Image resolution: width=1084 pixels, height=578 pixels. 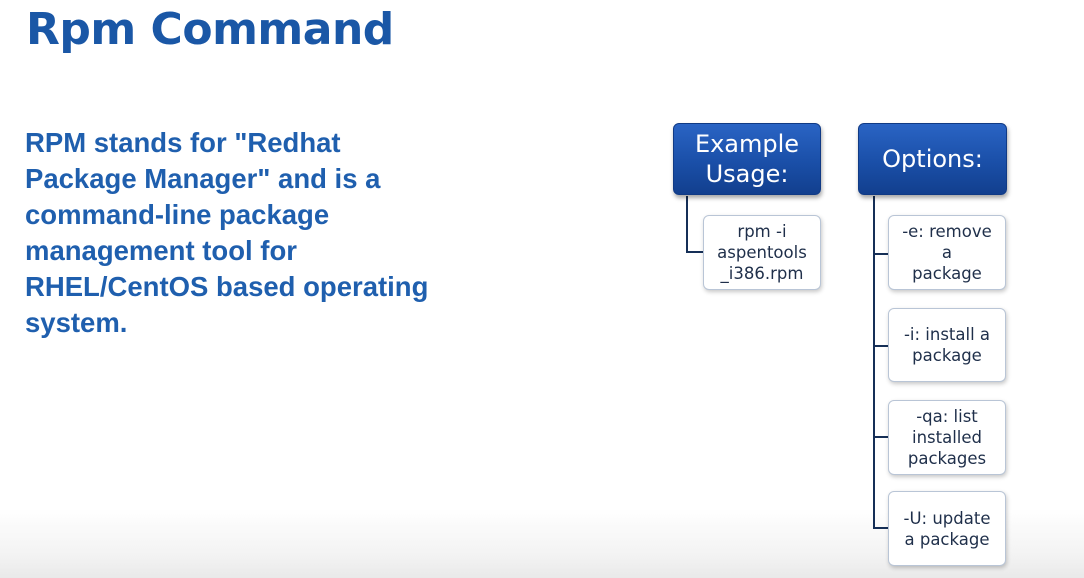 What do you see at coordinates (694, 252) in the screenshot?
I see `example-connector-horizontal` at bounding box center [694, 252].